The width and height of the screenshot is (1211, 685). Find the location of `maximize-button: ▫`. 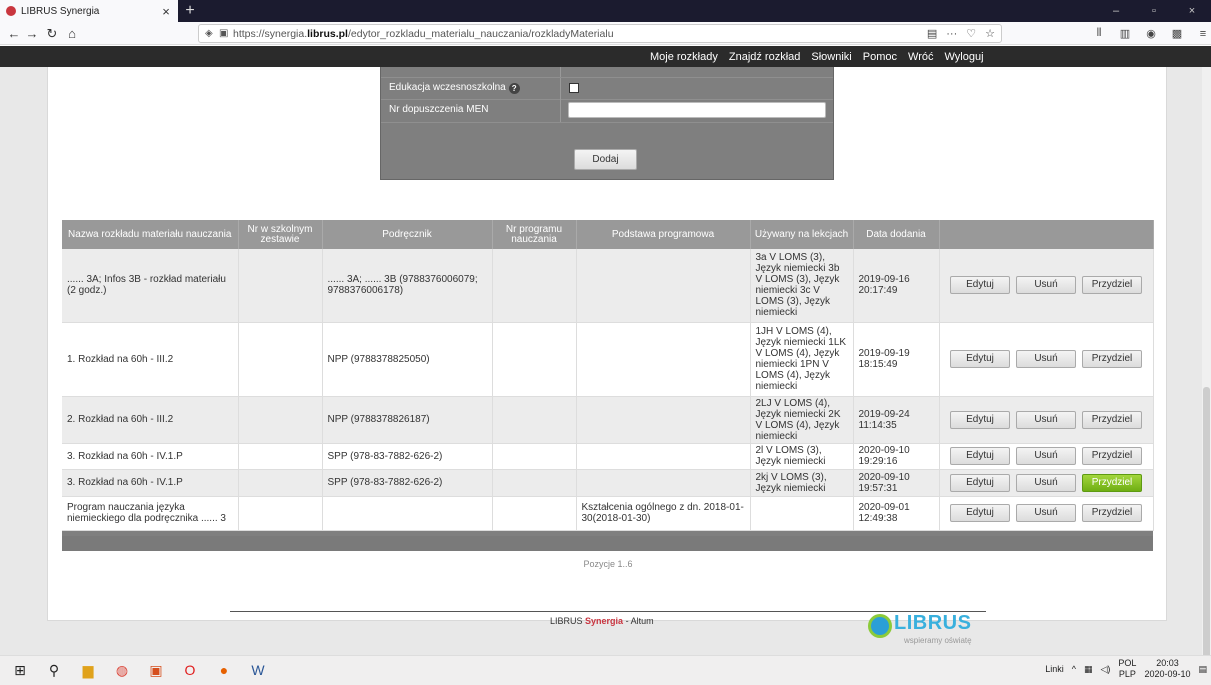

maximize-button: ▫ is located at coordinates (1154, 11).